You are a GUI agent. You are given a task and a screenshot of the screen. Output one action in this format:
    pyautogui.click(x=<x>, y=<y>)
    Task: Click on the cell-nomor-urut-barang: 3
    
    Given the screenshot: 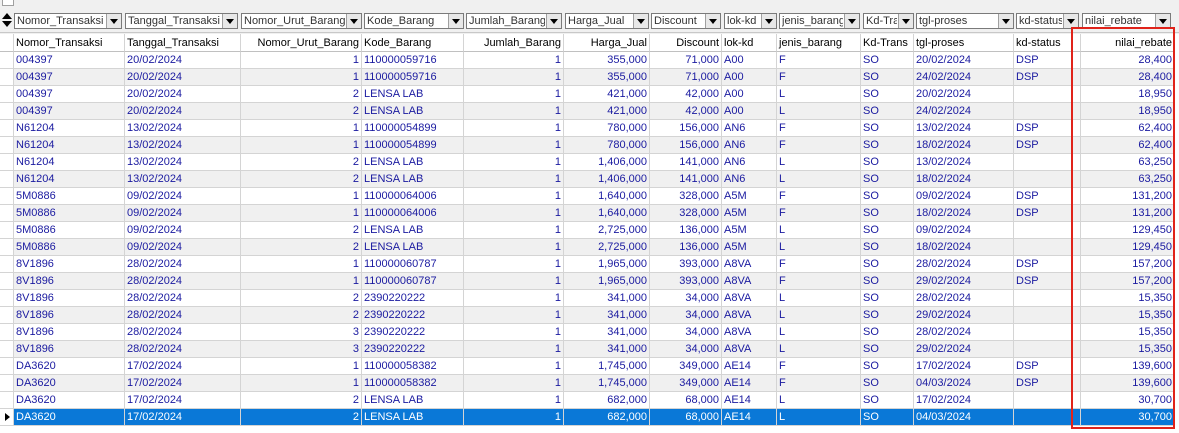 What is the action you would take?
    pyautogui.click(x=301, y=349)
    